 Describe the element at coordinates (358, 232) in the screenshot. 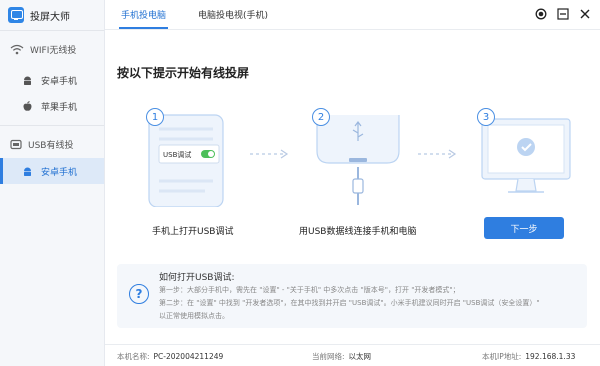

I see `step-2-label: 用USB数据线连接手机和电脑` at that location.